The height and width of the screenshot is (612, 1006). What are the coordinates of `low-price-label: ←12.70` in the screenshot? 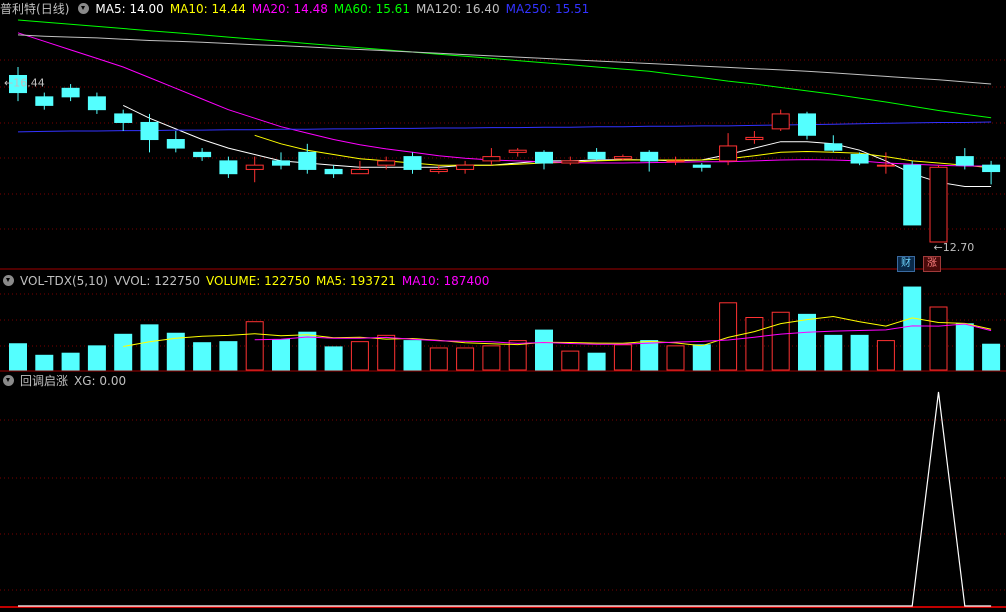 It's located at (954, 247).